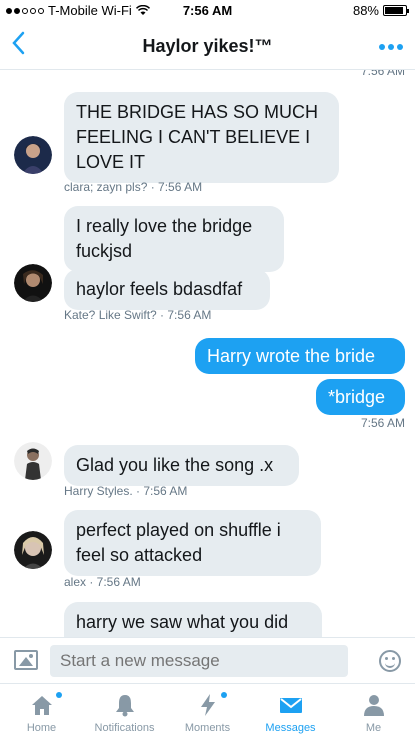 Image resolution: width=415 pixels, height=739 pixels. I want to click on bell-icon, so click(124, 706).